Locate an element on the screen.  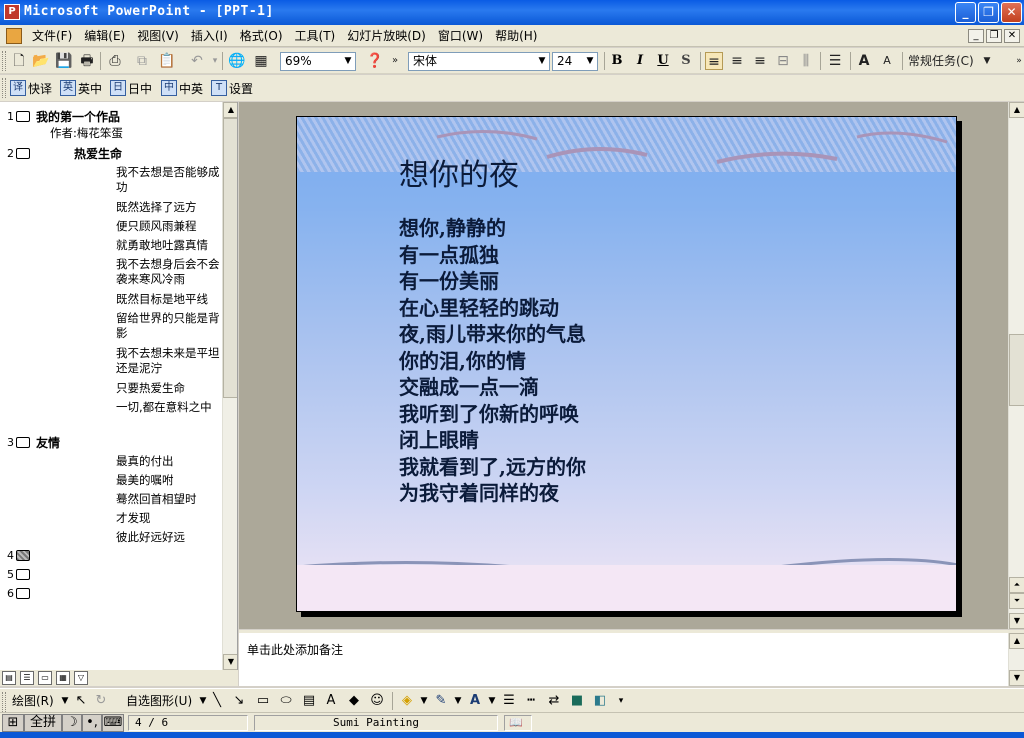
menu-slideshow: 幻灯片放映(D) is located at coordinates (386, 36).